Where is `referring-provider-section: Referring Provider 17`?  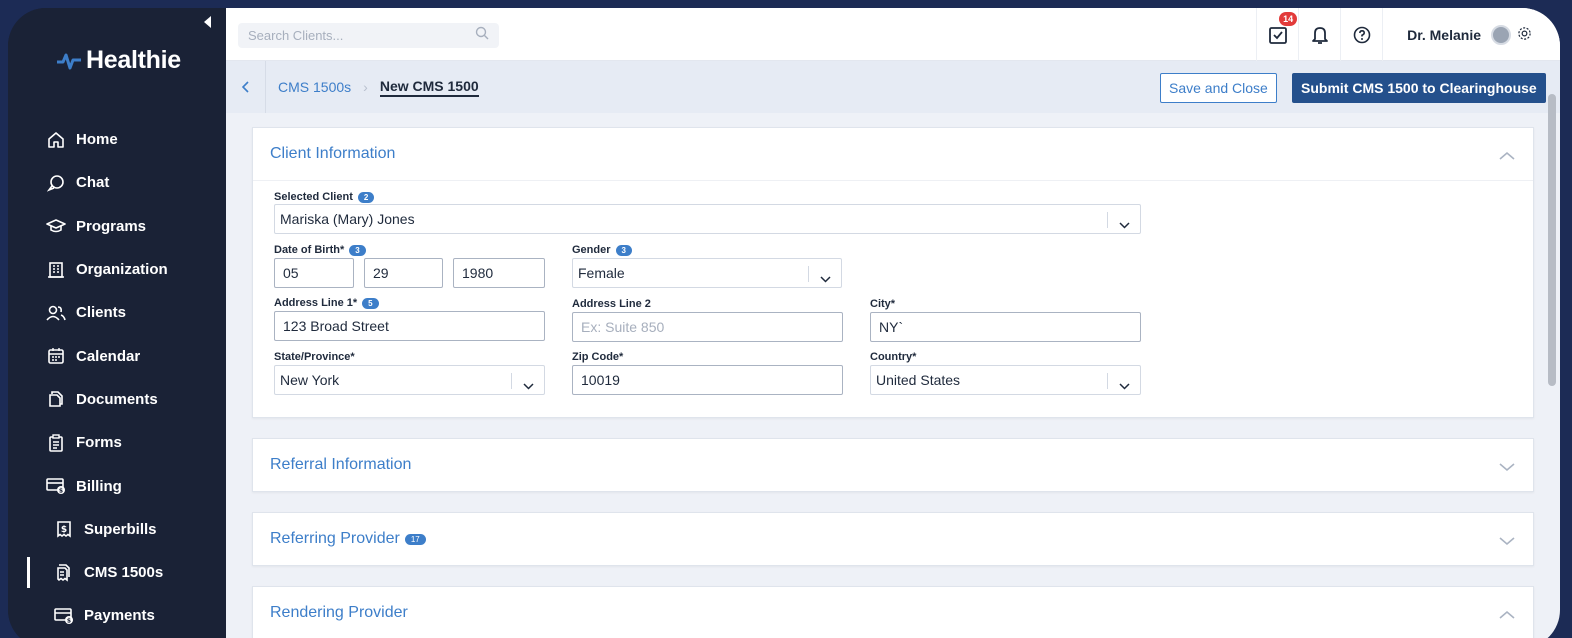
referring-provider-section: Referring Provider 17 is located at coordinates (893, 539).